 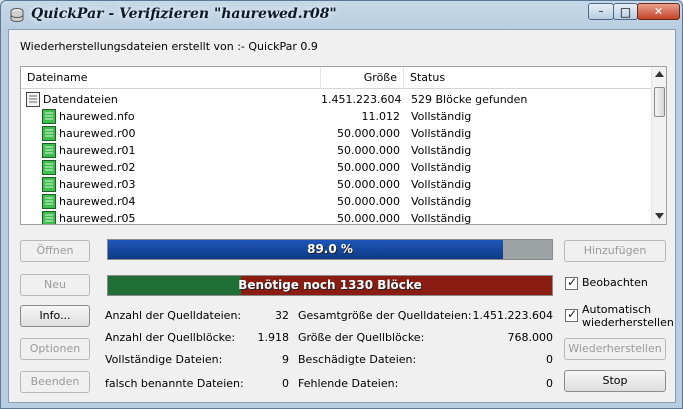 What do you see at coordinates (33, 99) in the screenshot?
I see `data-files-icon` at bounding box center [33, 99].